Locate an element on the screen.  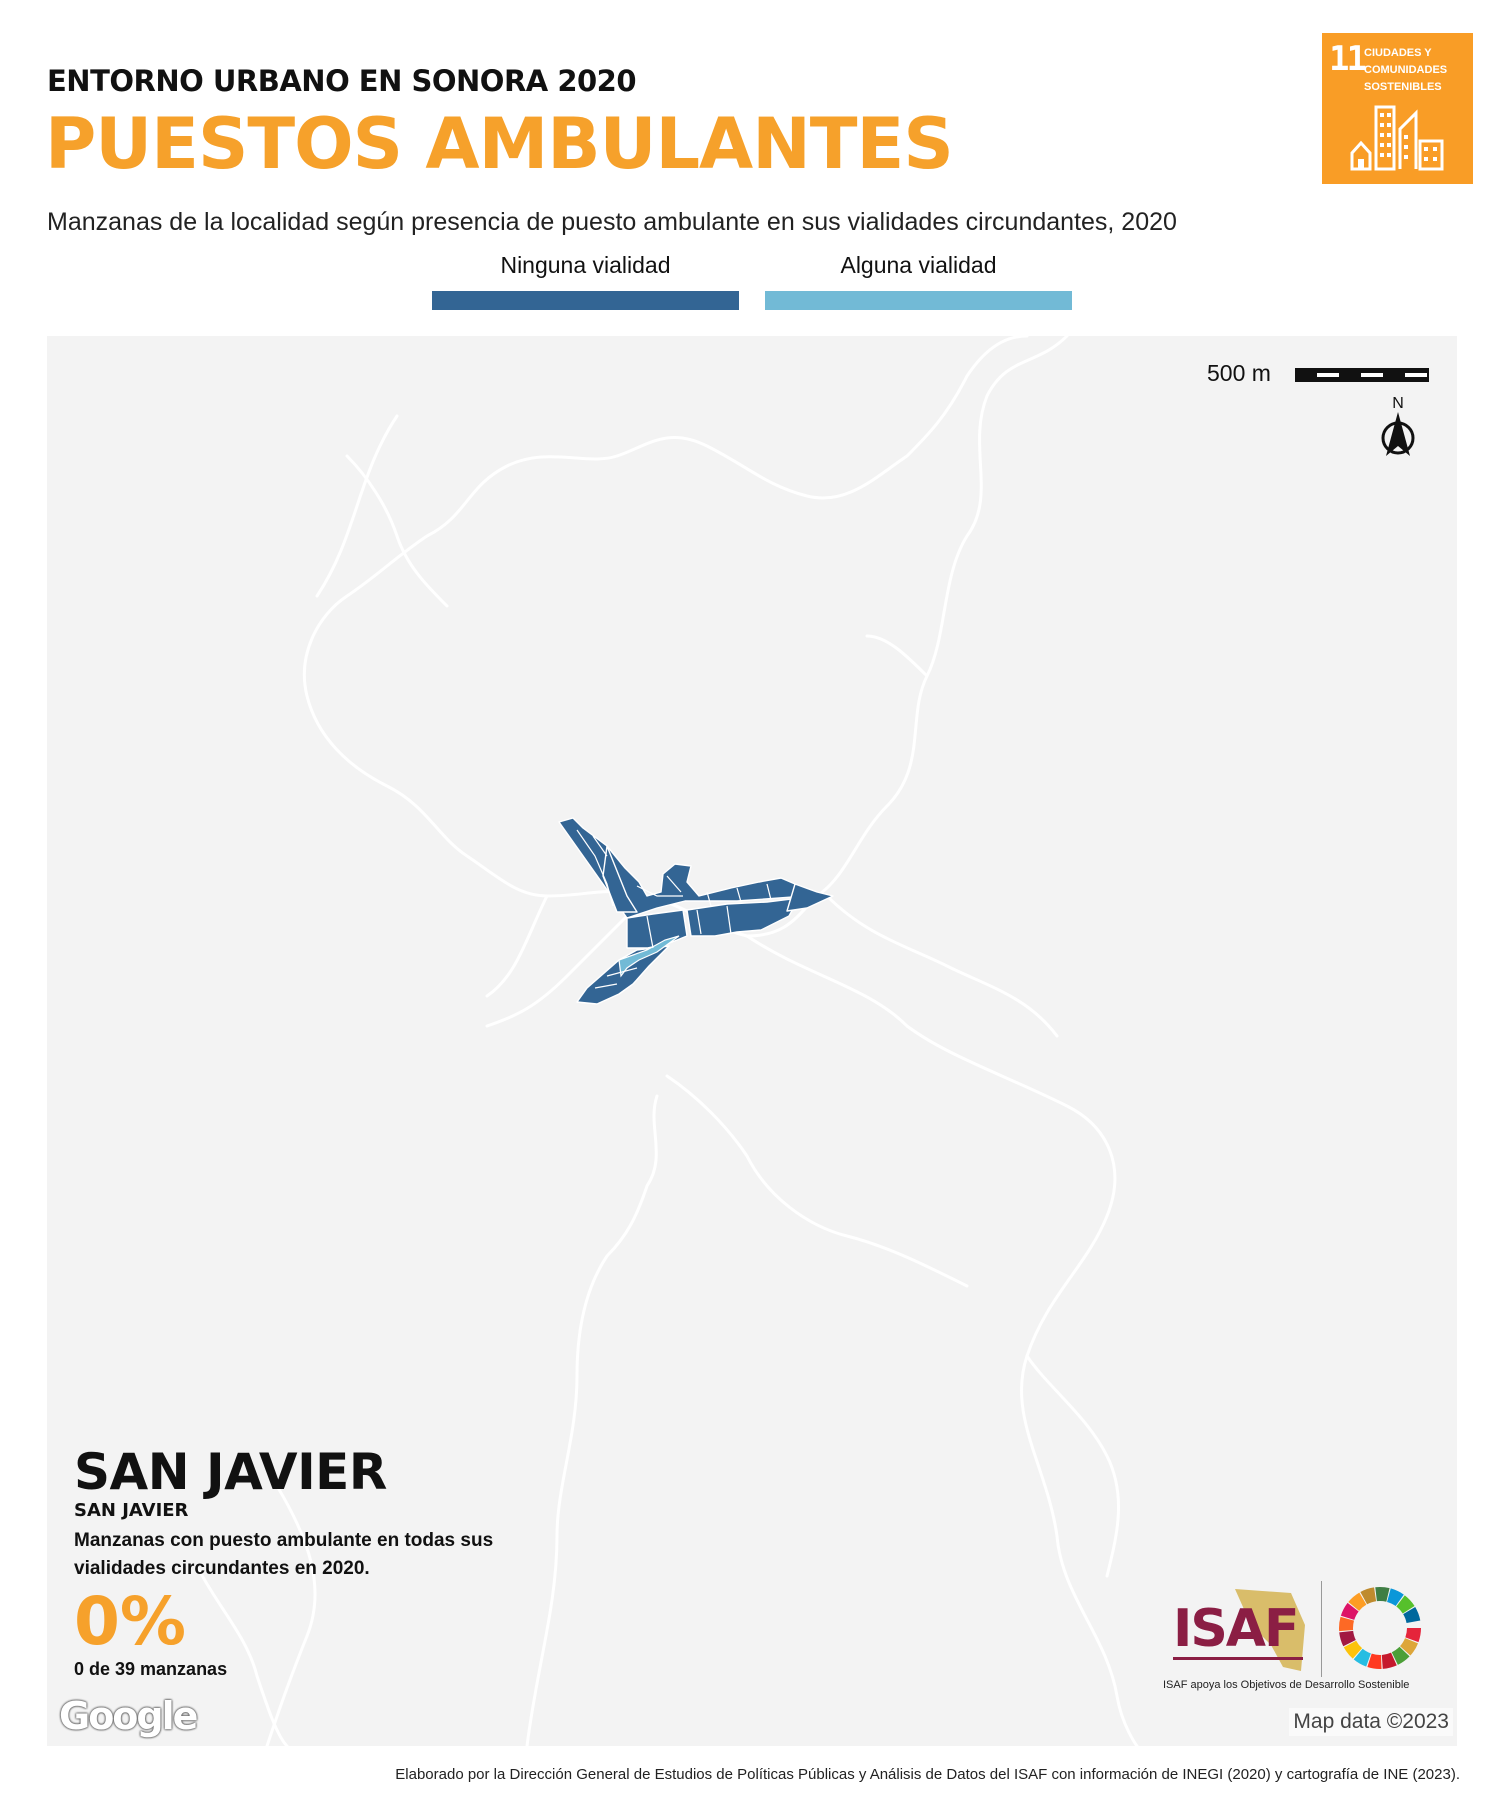
legend-item-alguna: Alguna vialidad is located at coordinates (918, 281).